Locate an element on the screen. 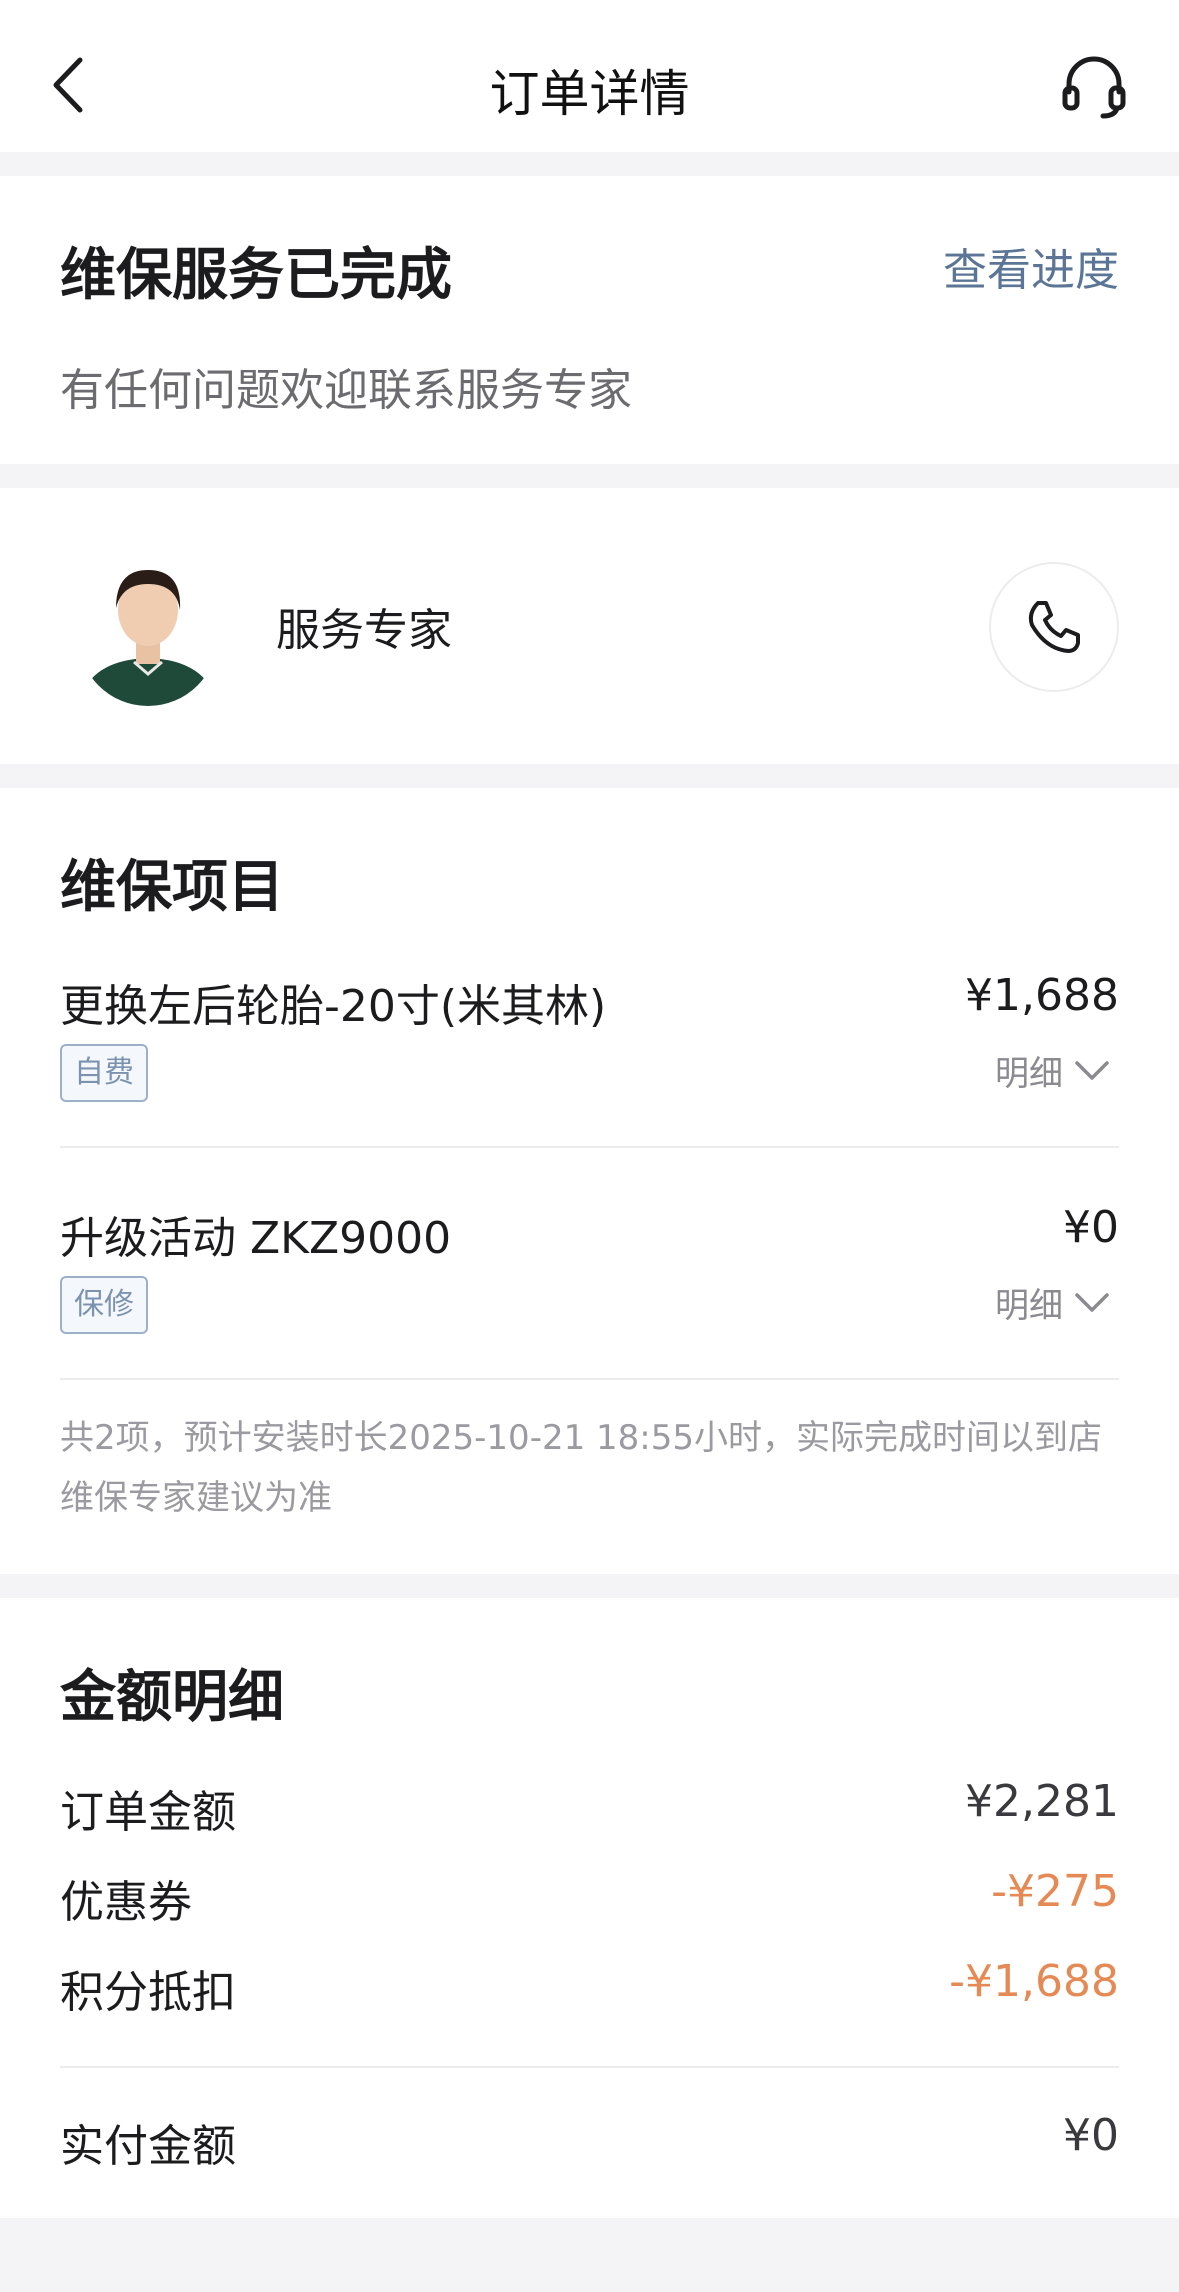  points-deduction-row: 积分抵扣 -¥1,688 is located at coordinates (589, 1987).